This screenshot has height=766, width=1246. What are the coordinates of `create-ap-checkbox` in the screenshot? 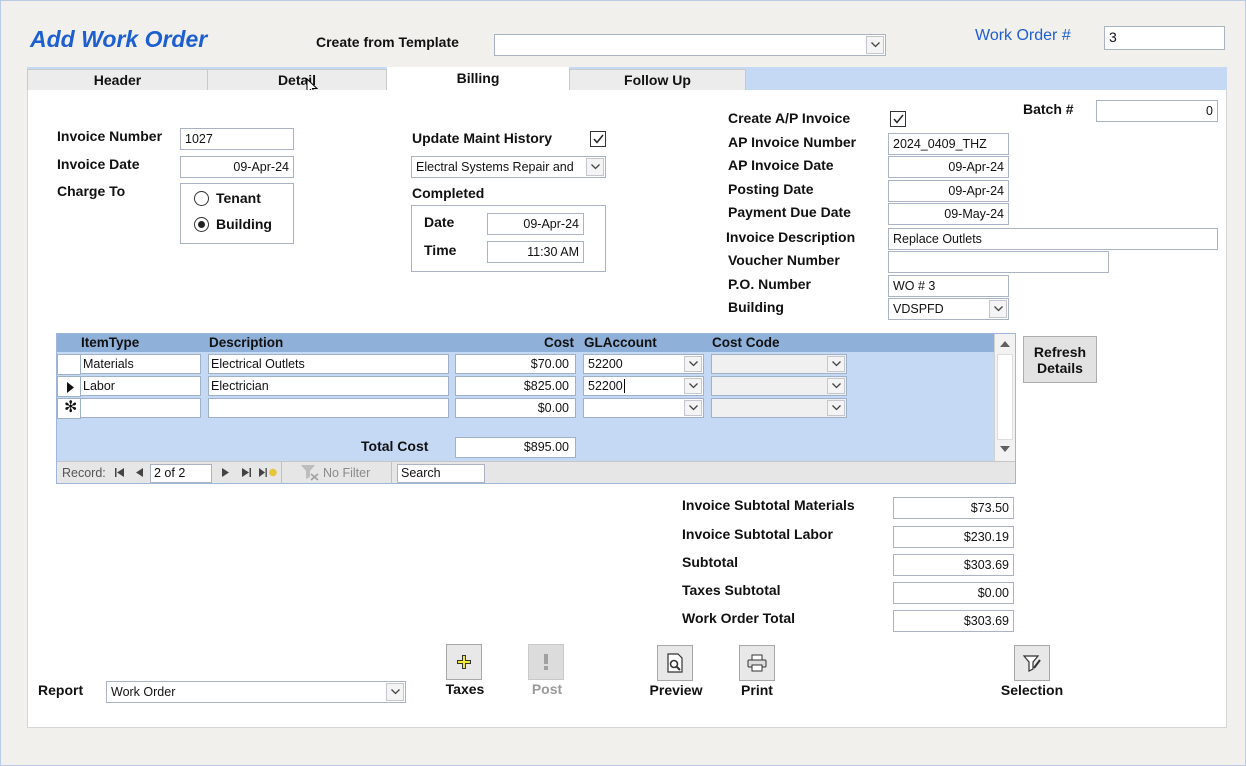 It's located at (898, 119).